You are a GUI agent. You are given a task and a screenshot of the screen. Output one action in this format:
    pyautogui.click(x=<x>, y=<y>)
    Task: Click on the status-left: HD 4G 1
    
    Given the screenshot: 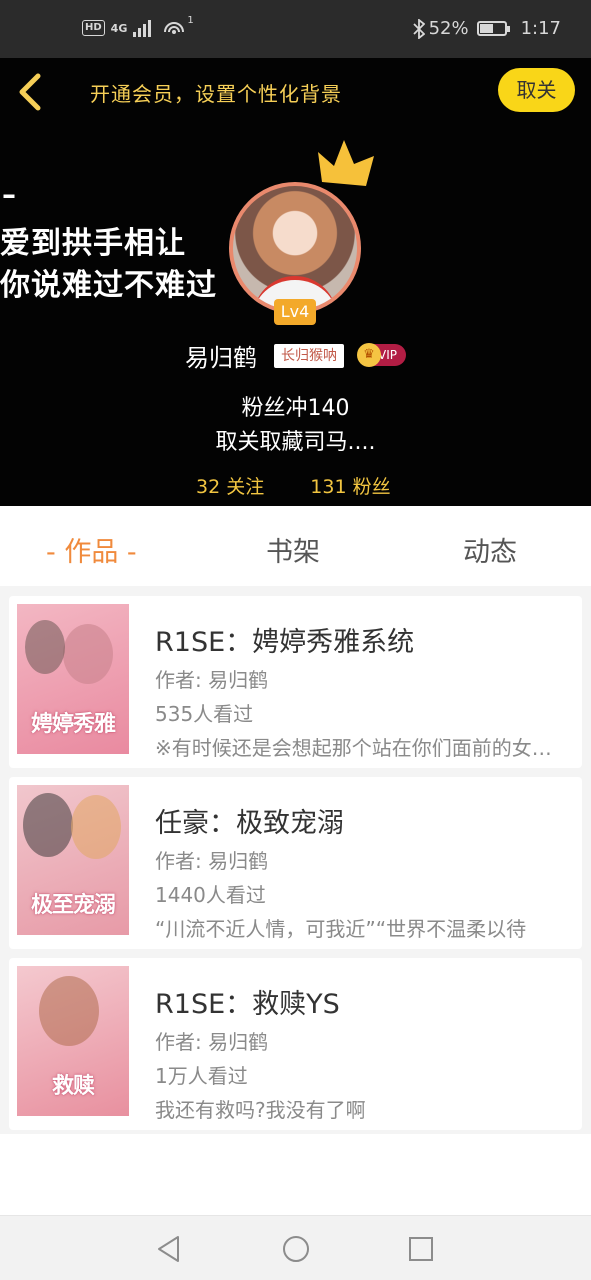 What is the action you would take?
    pyautogui.click(x=140, y=26)
    